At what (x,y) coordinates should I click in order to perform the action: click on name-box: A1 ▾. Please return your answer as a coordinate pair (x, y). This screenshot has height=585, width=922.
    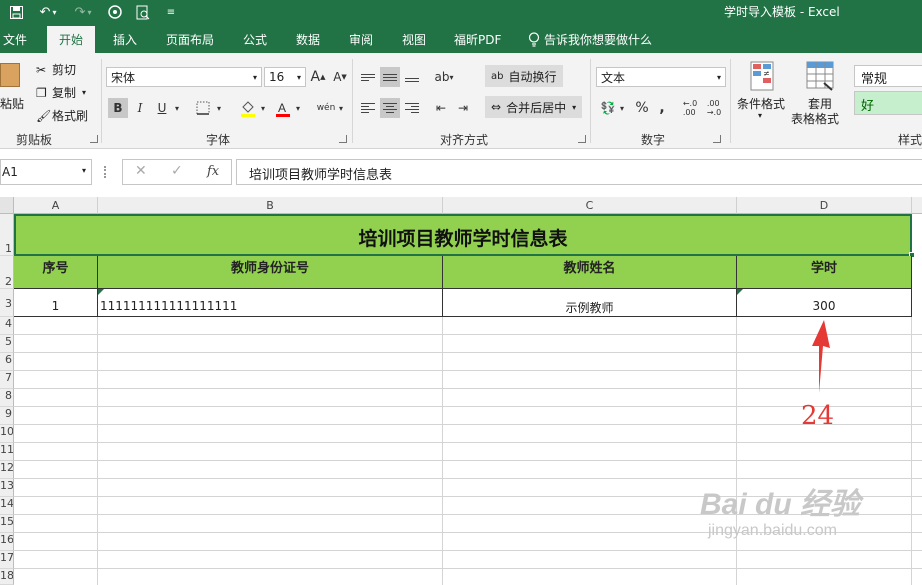
    Looking at the image, I should click on (46, 172).